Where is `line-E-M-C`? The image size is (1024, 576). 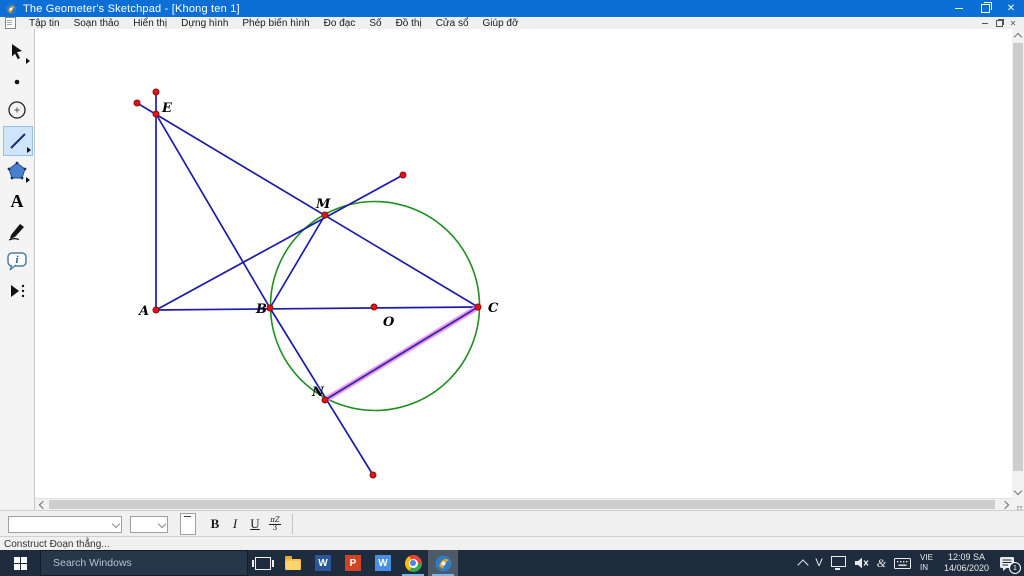 line-E-M-C is located at coordinates (307, 205).